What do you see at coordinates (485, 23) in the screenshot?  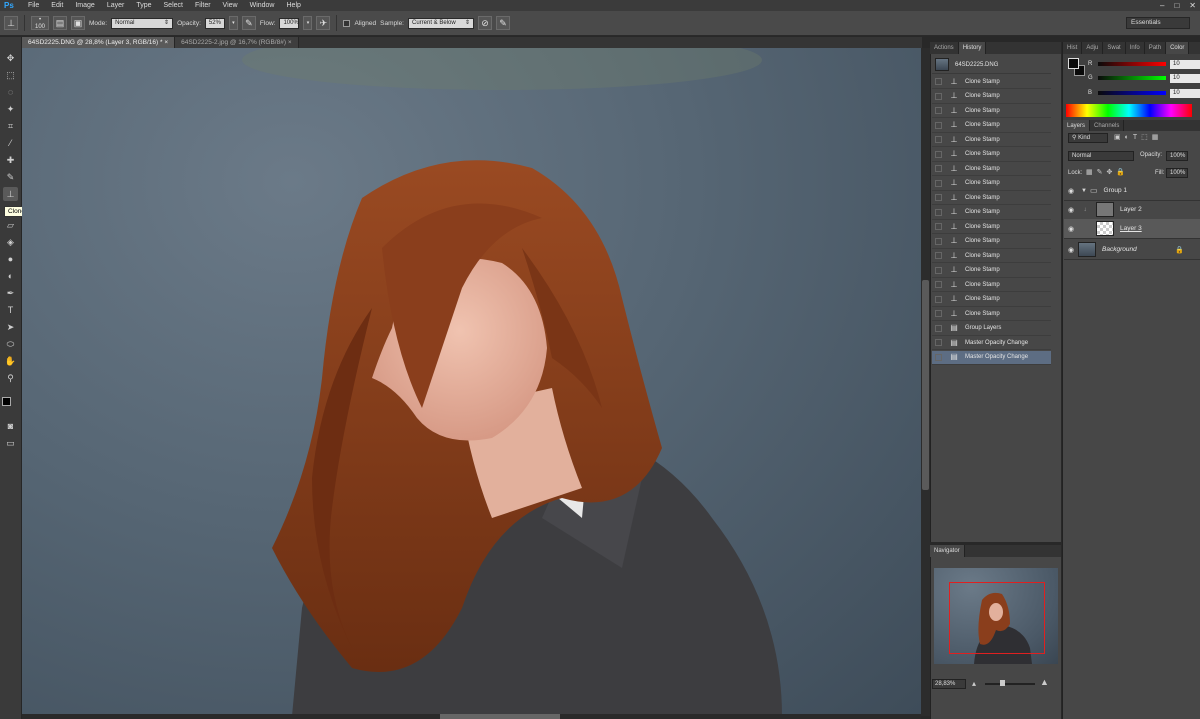 I see `ignore-adjustment-icon: ⊘` at bounding box center [485, 23].